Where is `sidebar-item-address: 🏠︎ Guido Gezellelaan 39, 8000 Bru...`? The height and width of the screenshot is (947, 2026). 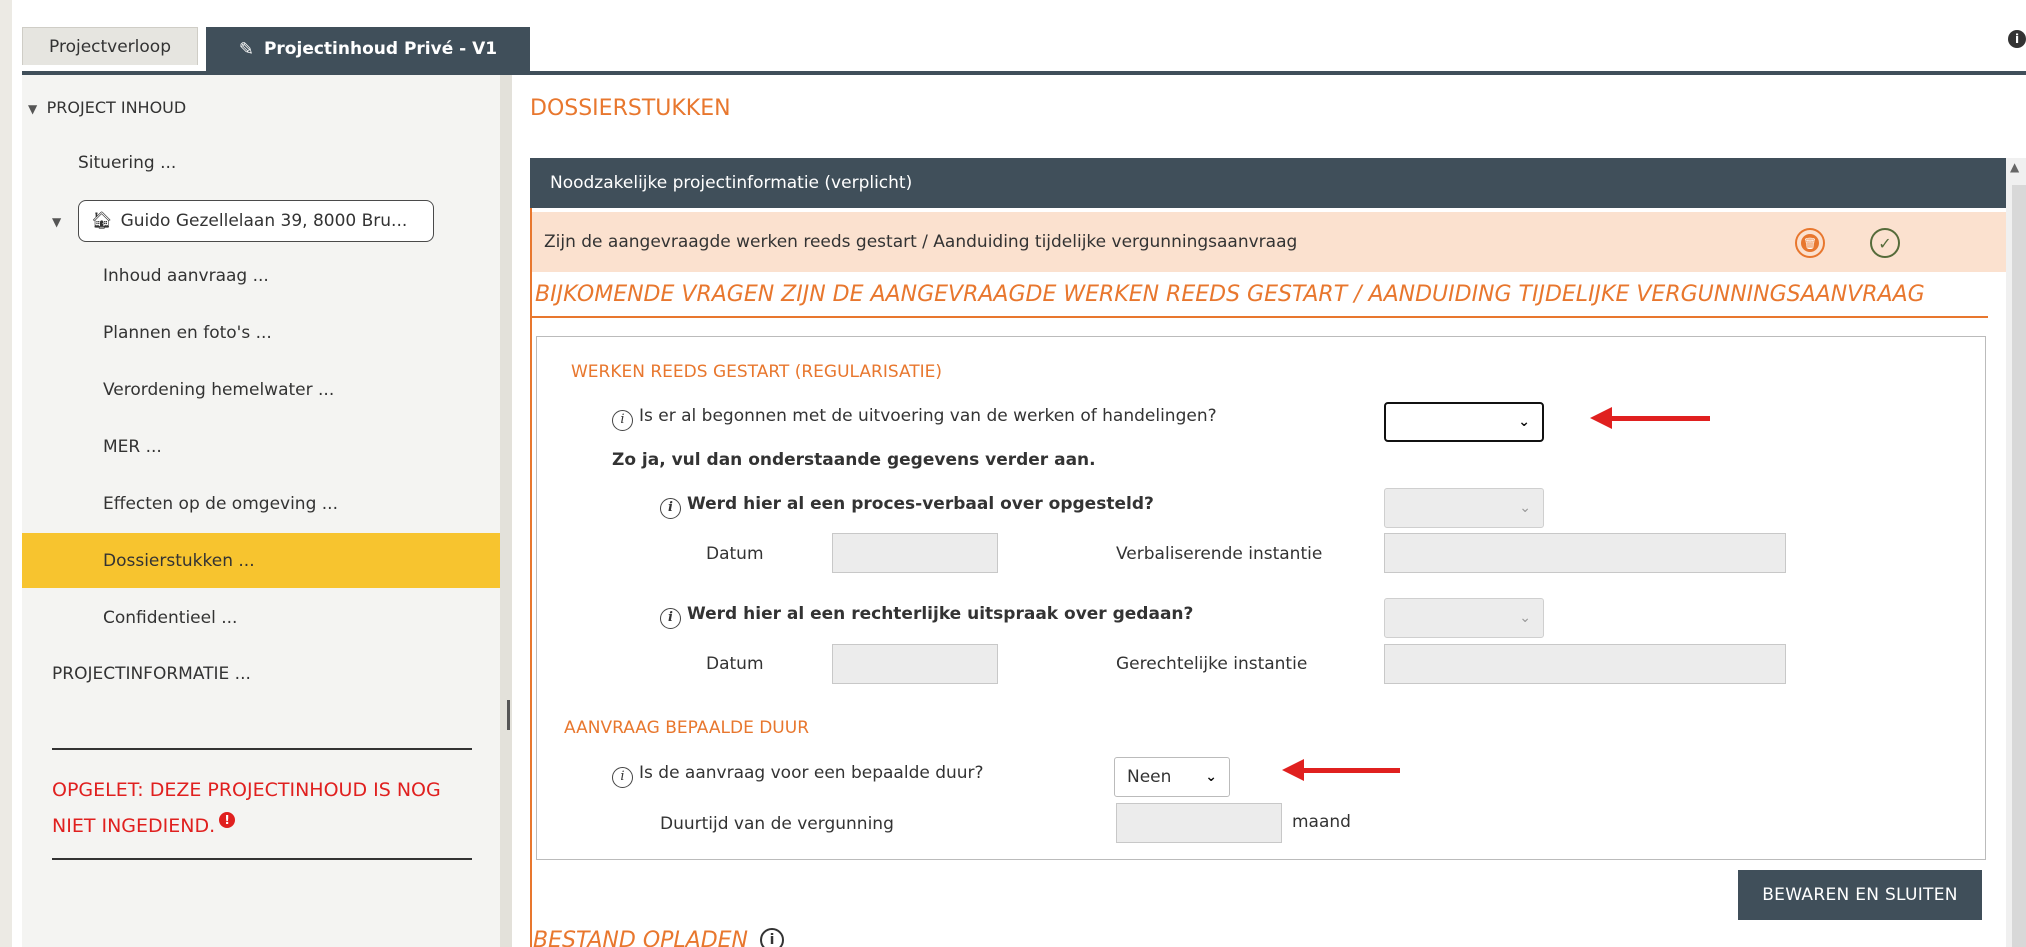 sidebar-item-address: 🏠︎ Guido Gezellelaan 39, 8000 Bru... is located at coordinates (256, 221).